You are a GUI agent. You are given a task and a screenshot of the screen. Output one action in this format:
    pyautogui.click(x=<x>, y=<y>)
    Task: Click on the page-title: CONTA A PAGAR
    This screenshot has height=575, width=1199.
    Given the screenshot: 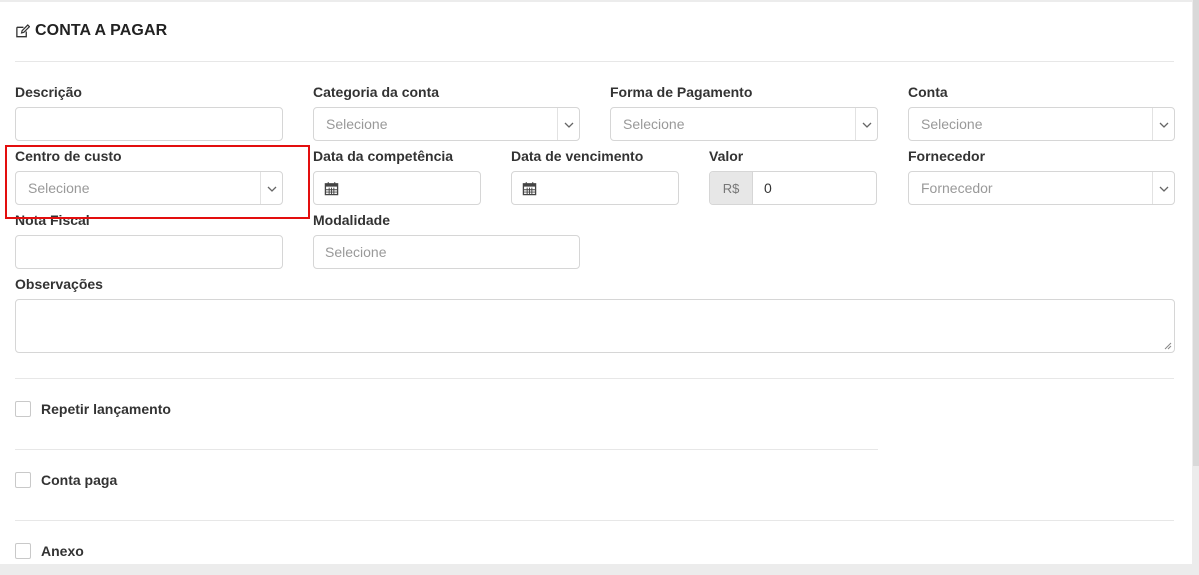 What is the action you would take?
    pyautogui.click(x=91, y=31)
    